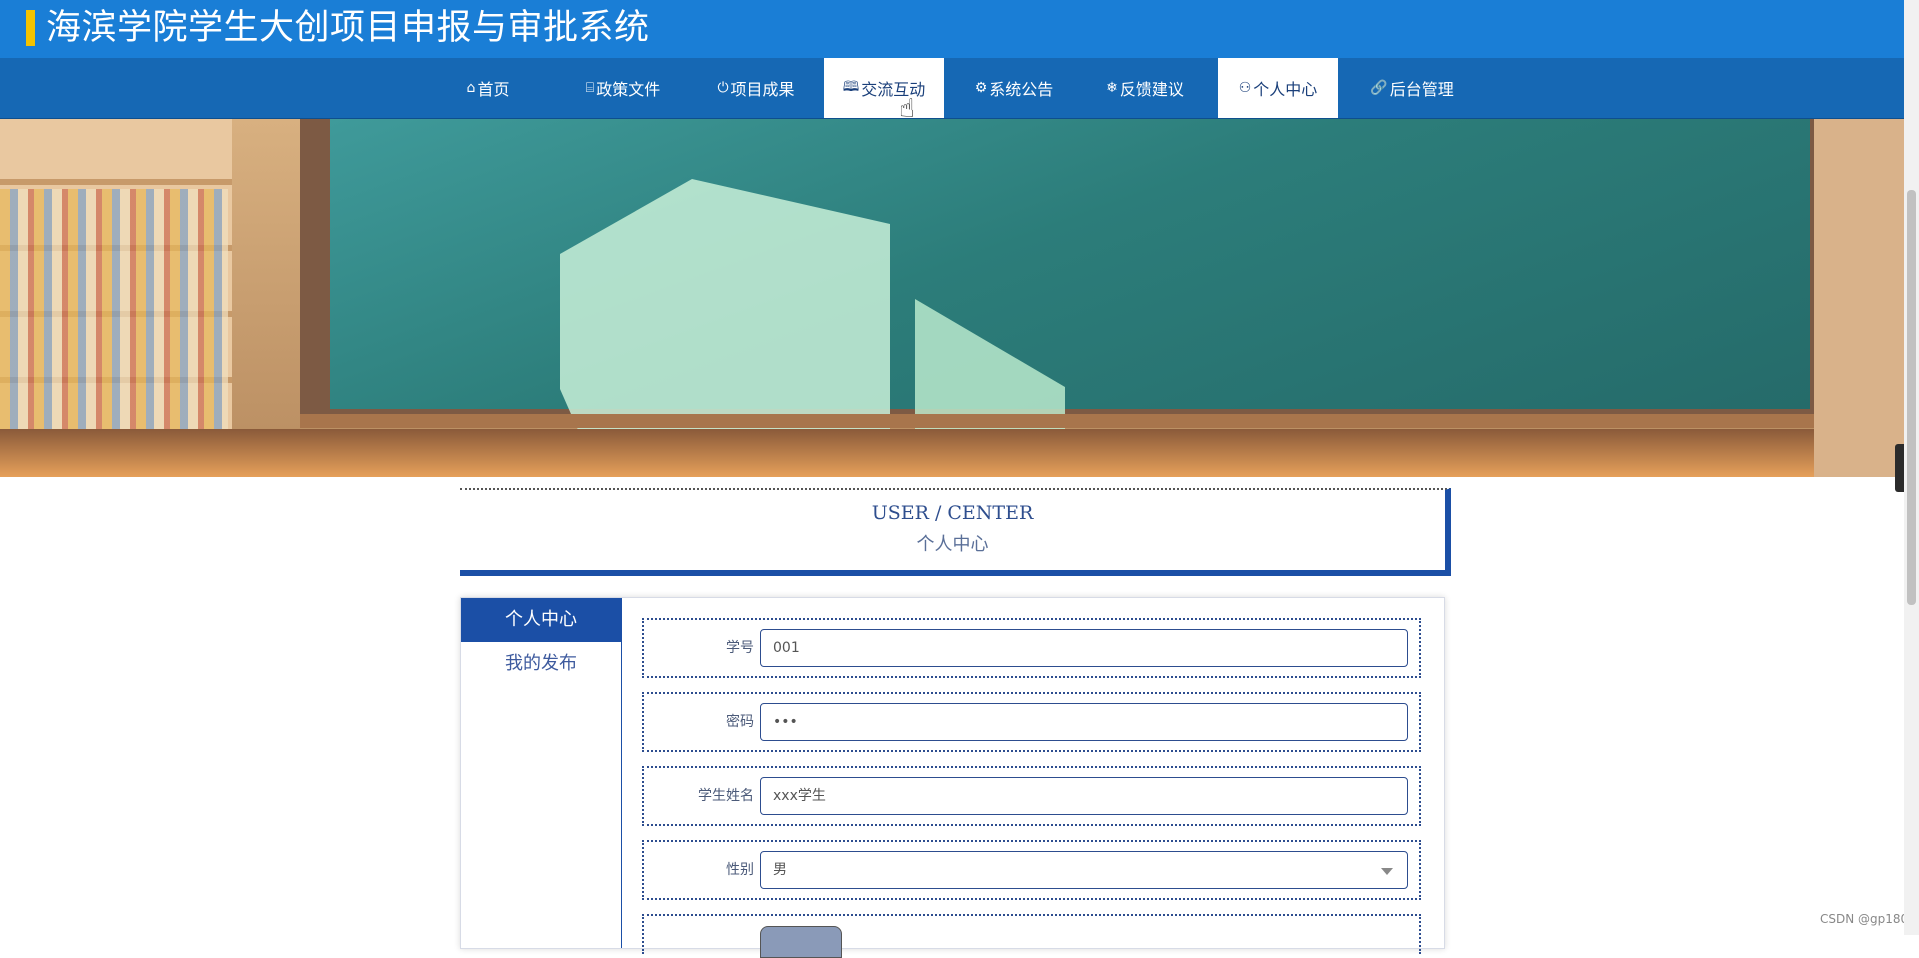  What do you see at coordinates (30, 28) in the screenshot?
I see `title-accent-bar` at bounding box center [30, 28].